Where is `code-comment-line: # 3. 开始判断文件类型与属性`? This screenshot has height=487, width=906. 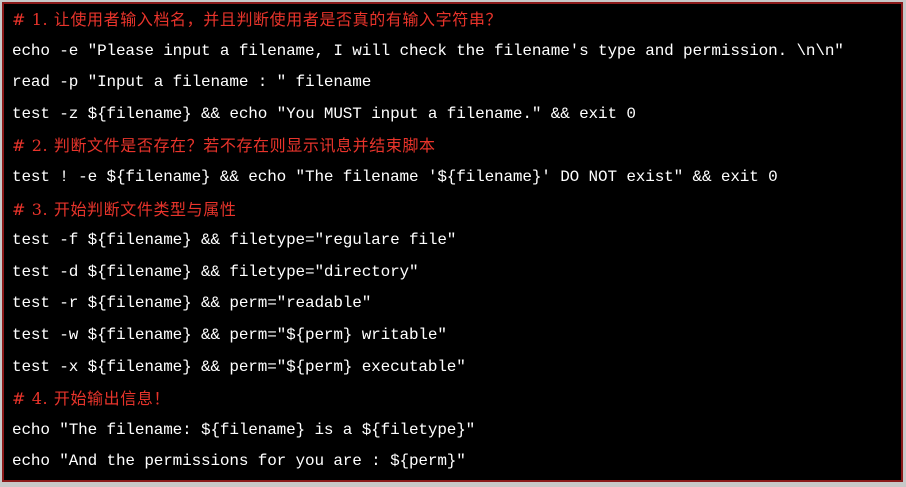 code-comment-line: # 3. 开始判断文件类型与属性 is located at coordinates (124, 209).